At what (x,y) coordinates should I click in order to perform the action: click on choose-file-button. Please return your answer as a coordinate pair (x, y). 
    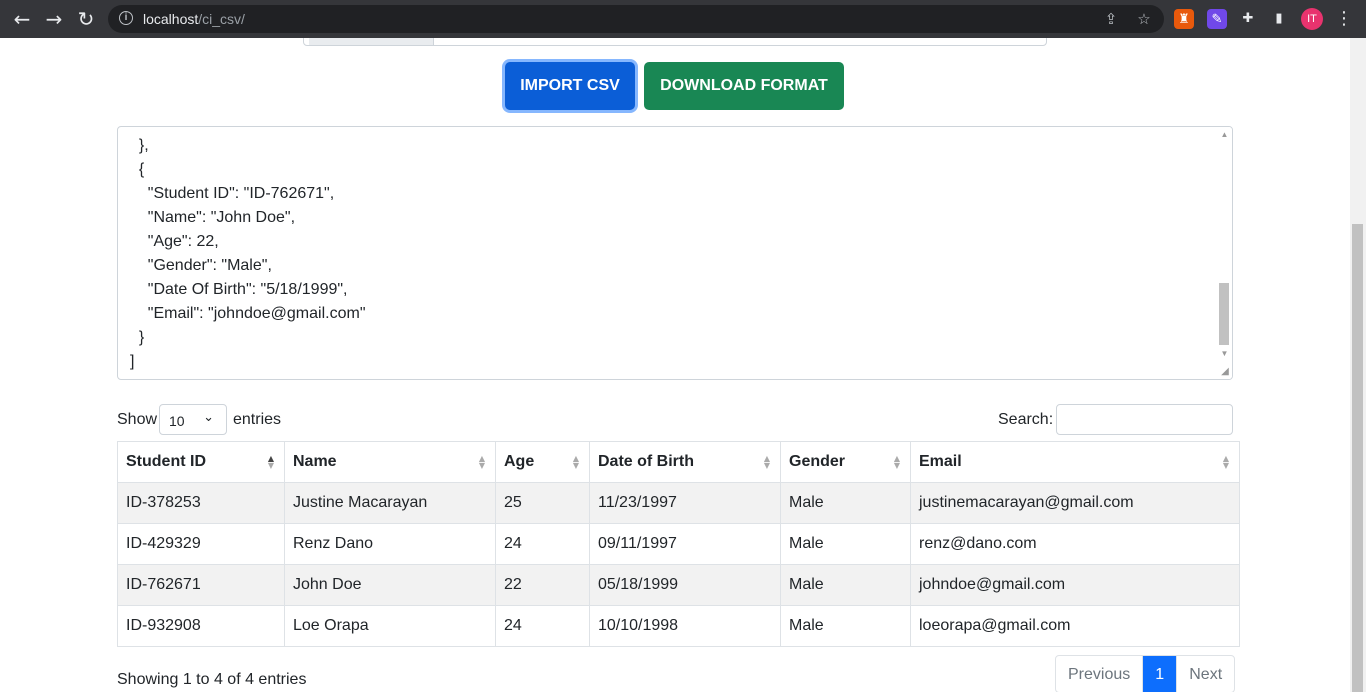
    Looking at the image, I should click on (371, 41).